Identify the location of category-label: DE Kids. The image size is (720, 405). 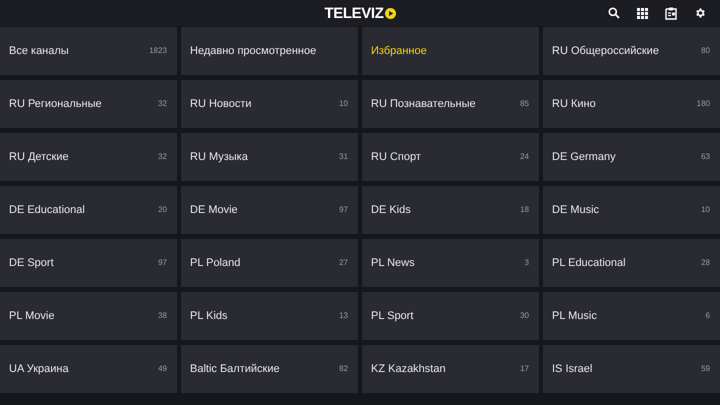
(391, 210).